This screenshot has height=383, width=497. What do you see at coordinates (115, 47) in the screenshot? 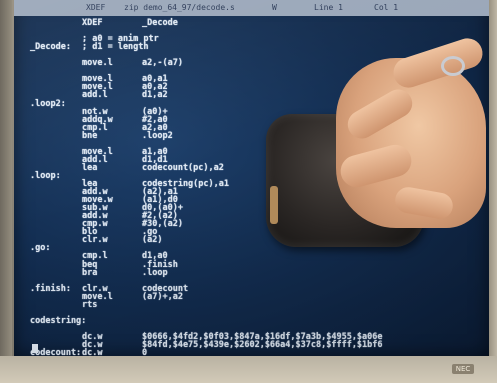
I see `code-op: ; d1 = length` at bounding box center [115, 47].